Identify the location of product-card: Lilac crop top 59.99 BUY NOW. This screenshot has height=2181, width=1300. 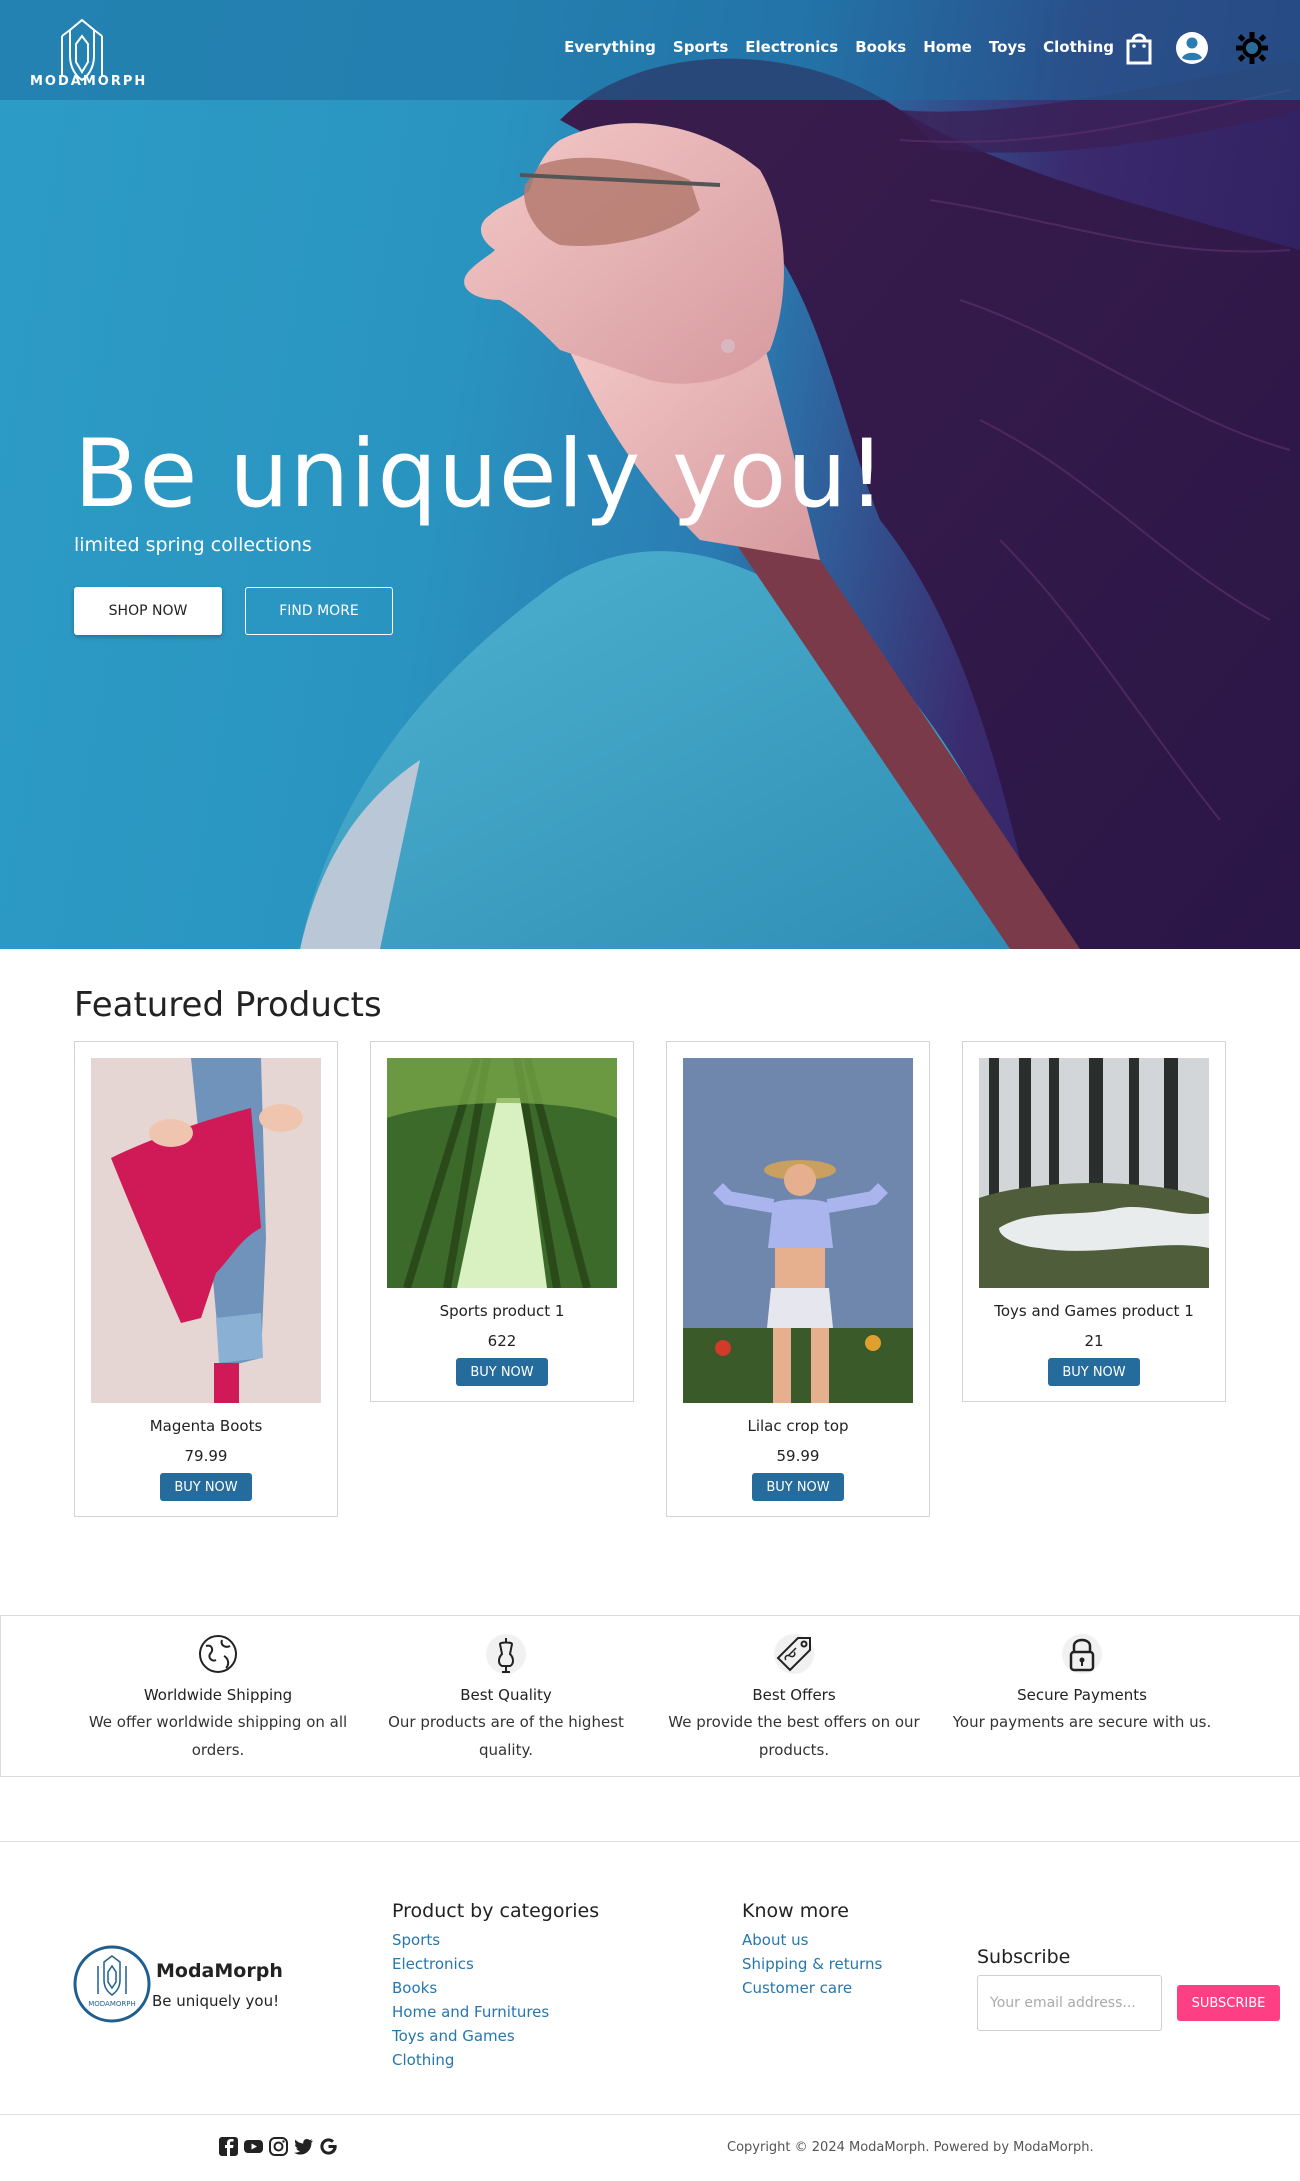
(798, 1279).